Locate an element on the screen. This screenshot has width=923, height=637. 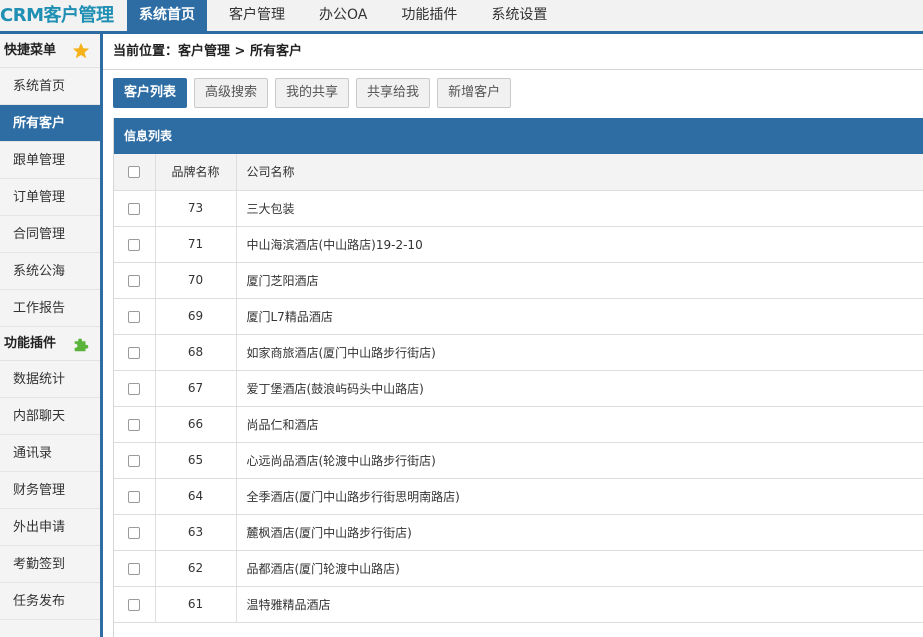
table-row: 64 全季酒店(厦门中山路步行街思明南路店) is located at coordinates (518, 496).